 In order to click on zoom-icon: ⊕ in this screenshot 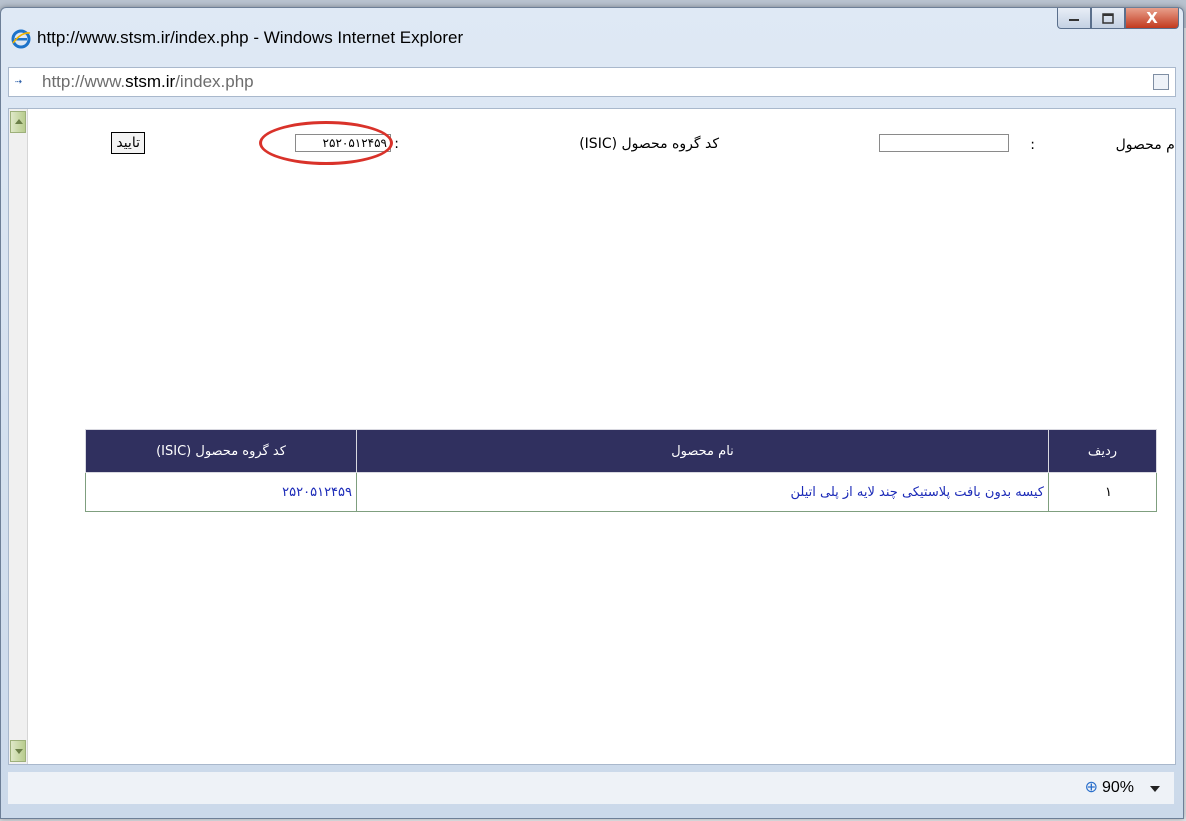, I will do `click(1091, 787)`.